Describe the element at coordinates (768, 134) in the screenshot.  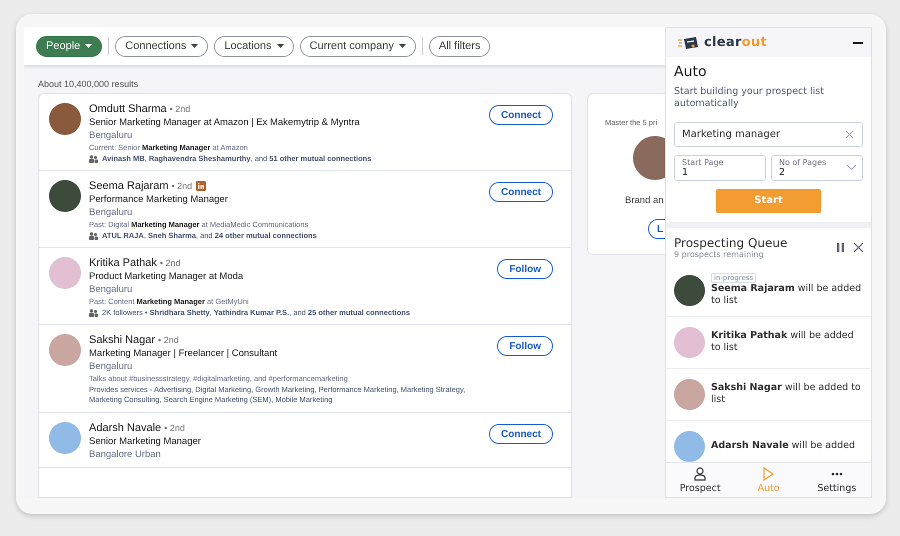
I see `search-field: Marketing manager` at that location.